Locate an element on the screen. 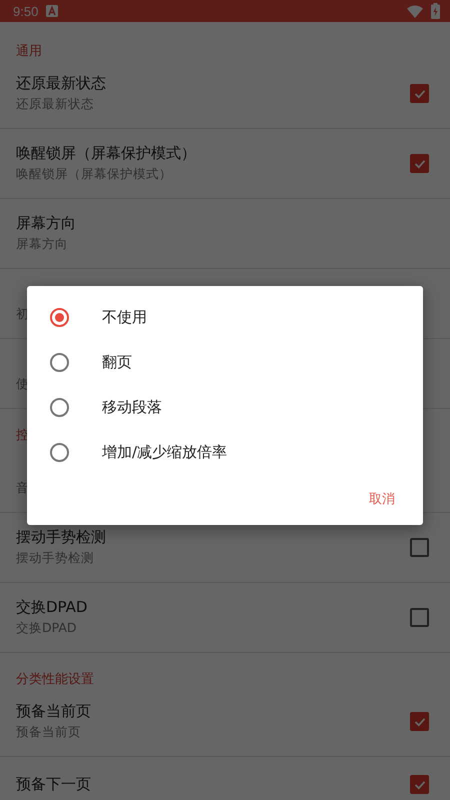 This screenshot has width=450, height=800. radio-option: 不使用 is located at coordinates (225, 317).